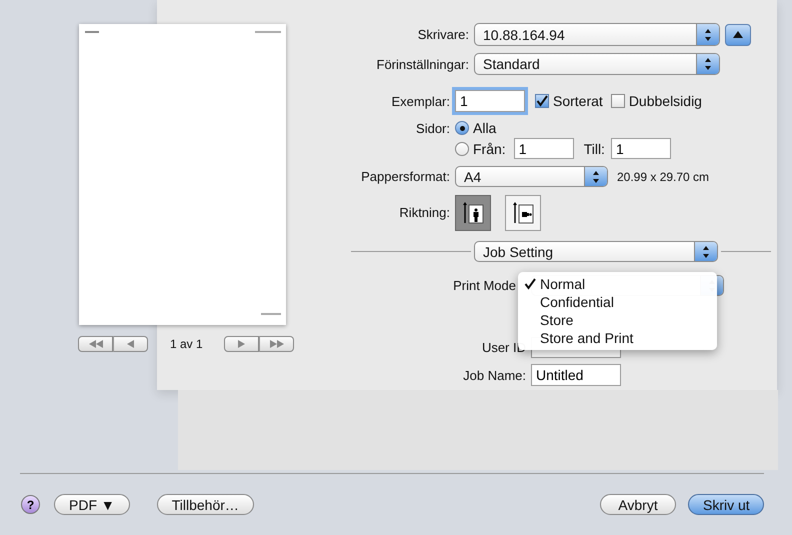 The height and width of the screenshot is (535, 792). What do you see at coordinates (420, 101) in the screenshot?
I see `copies-label: Exemplar:` at bounding box center [420, 101].